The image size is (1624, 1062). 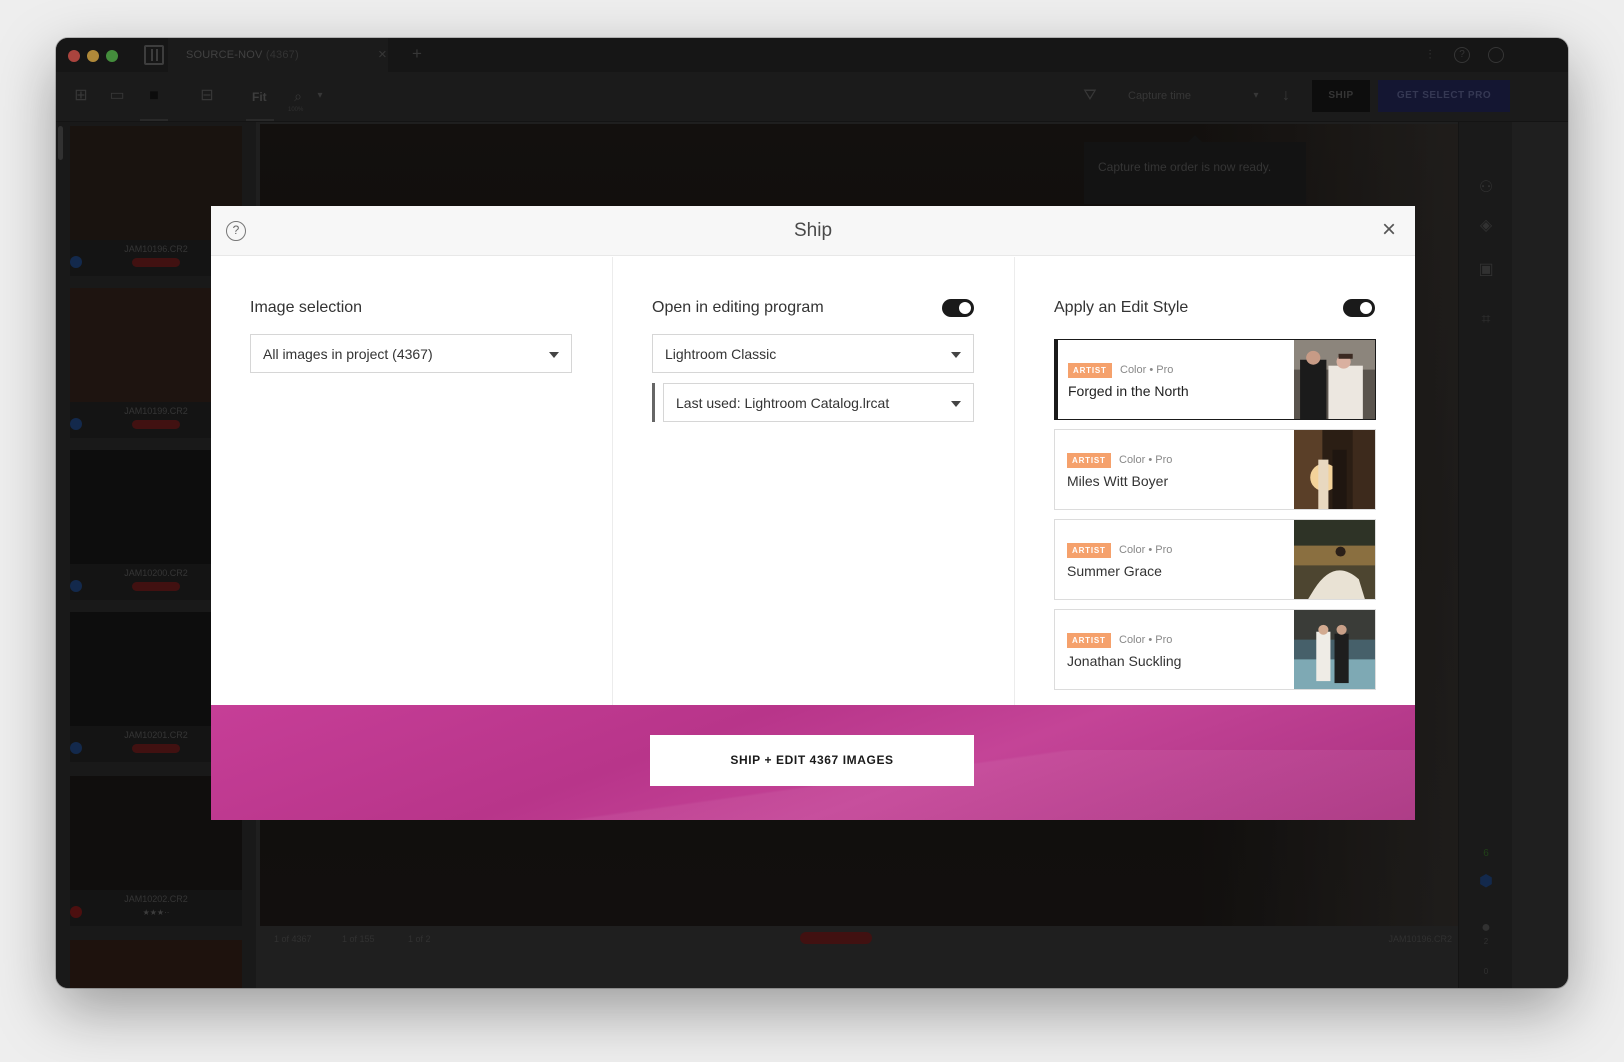 I want to click on card-name: Miles Witt Boyer, so click(x=1118, y=481).